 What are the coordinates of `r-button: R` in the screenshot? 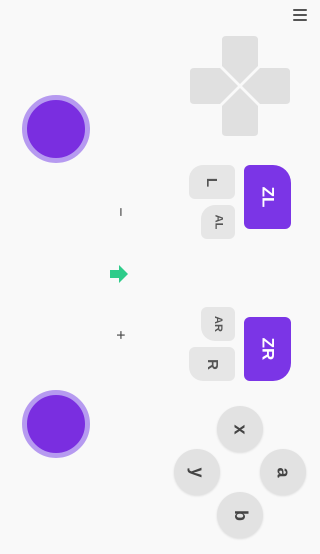 It's located at (212, 364).